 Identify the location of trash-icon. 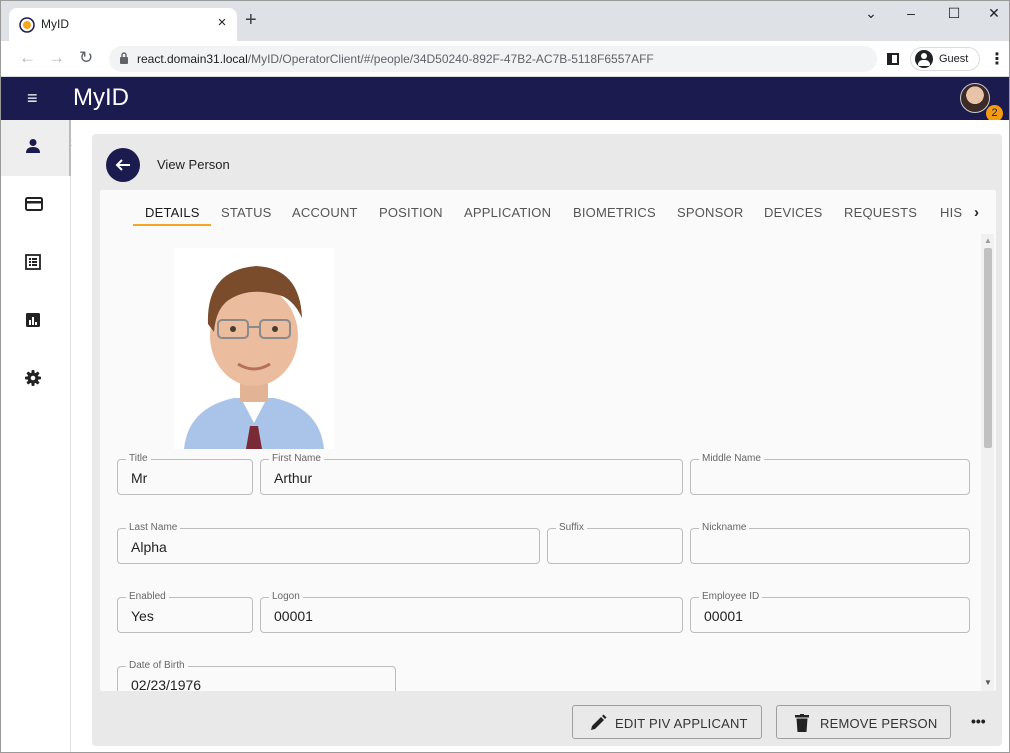
(802, 723).